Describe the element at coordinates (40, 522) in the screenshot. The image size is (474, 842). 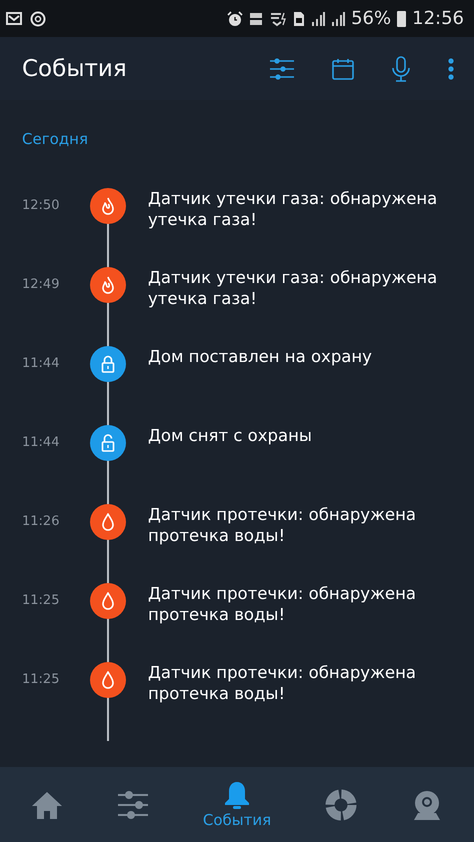
I see `event-time: 11:26` at that location.